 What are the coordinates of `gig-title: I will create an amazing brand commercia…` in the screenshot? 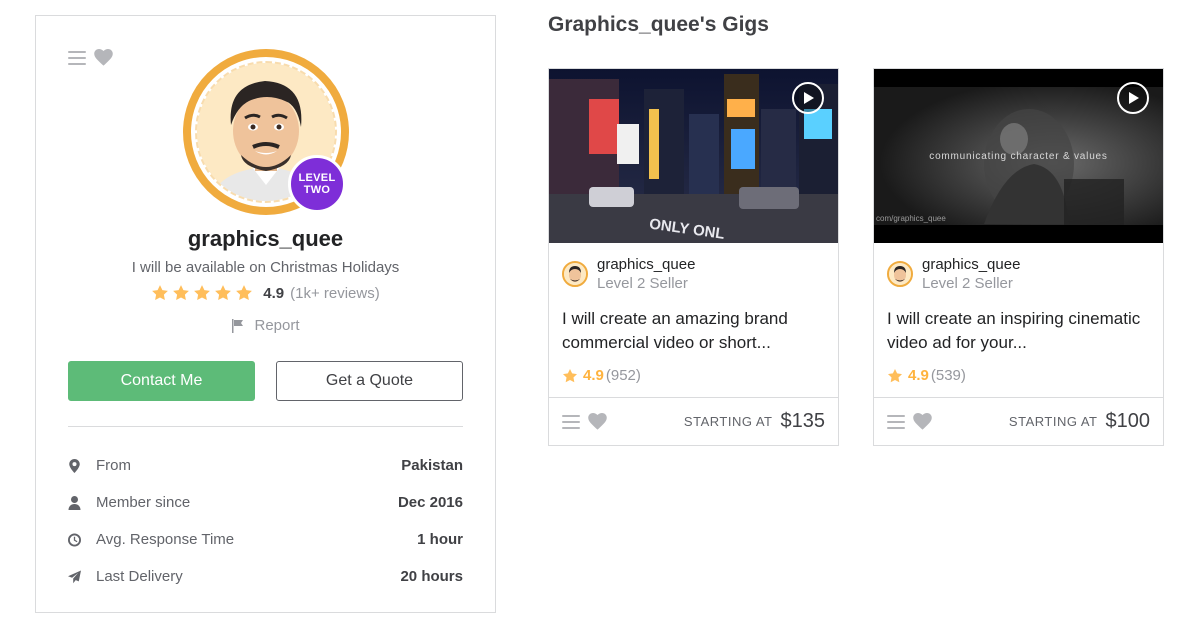 It's located at (693, 331).